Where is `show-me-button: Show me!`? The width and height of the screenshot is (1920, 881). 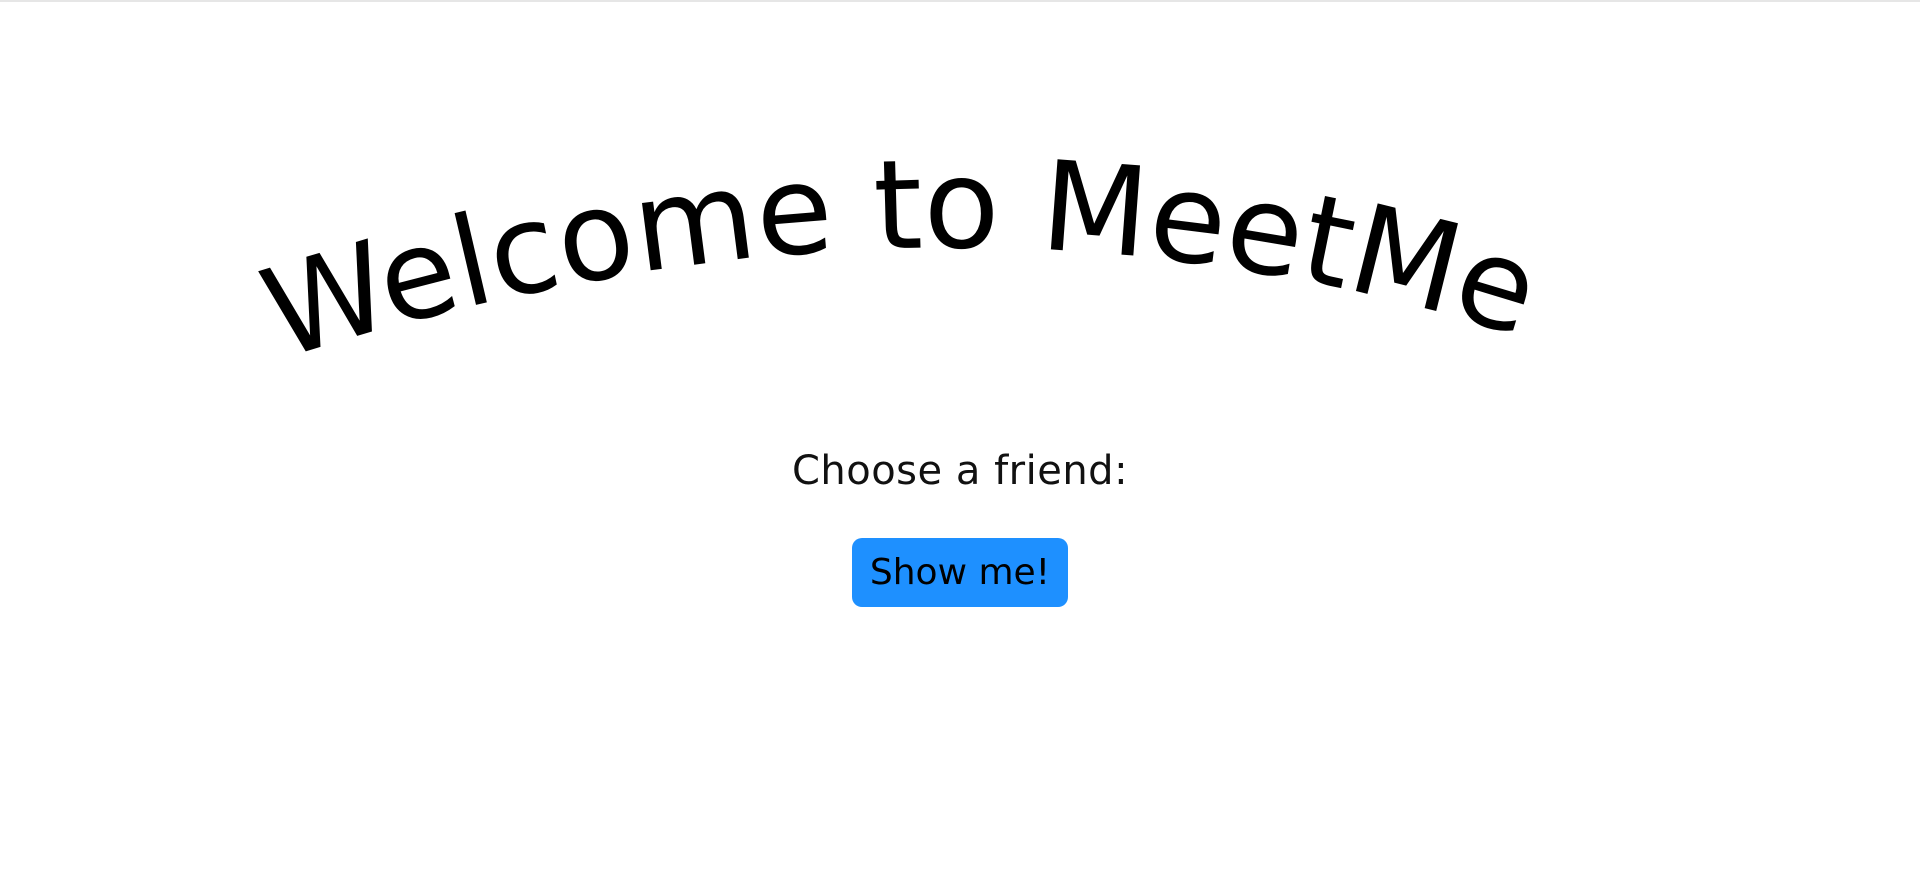
show-me-button: Show me! is located at coordinates (960, 572).